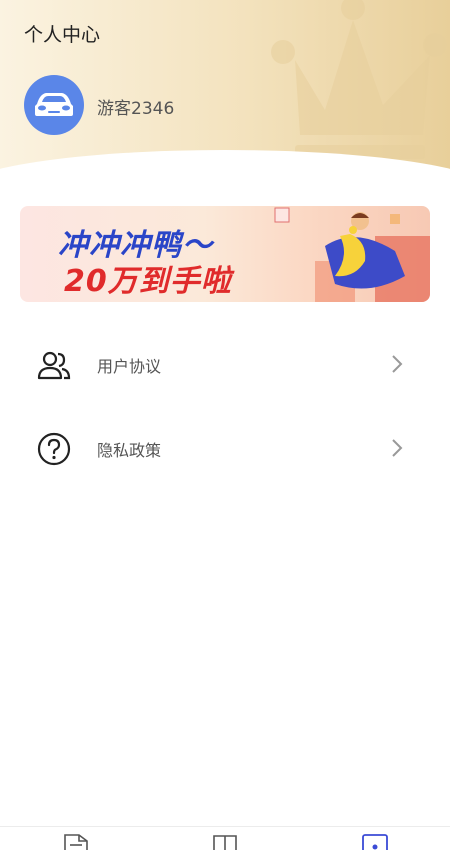 This screenshot has height=850, width=450. I want to click on menu-label-privacy-policy: 隐私政策, so click(129, 450).